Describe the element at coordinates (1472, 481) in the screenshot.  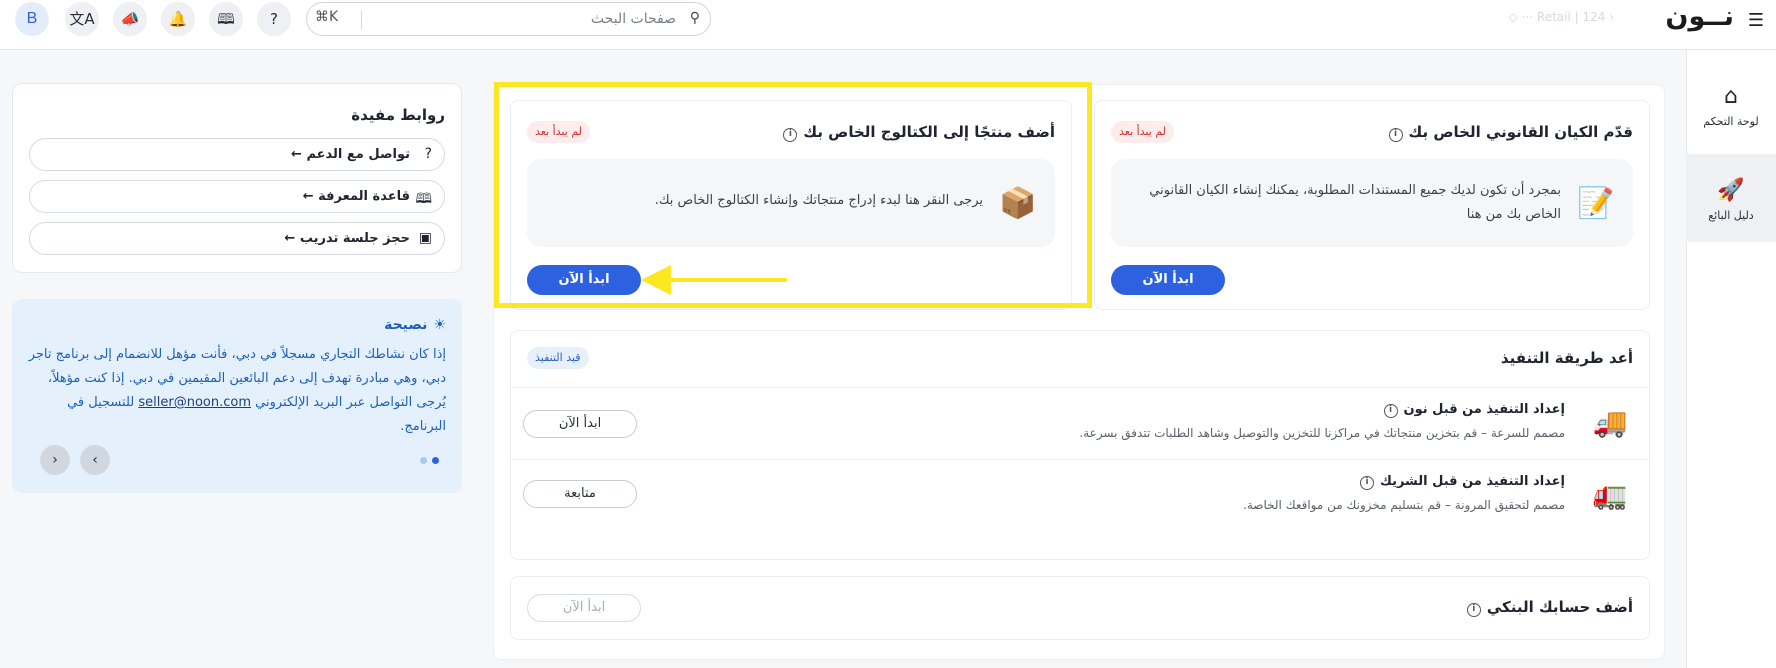
I see `option-title-text: إعداد التنفيذ من قبل الشريك` at that location.